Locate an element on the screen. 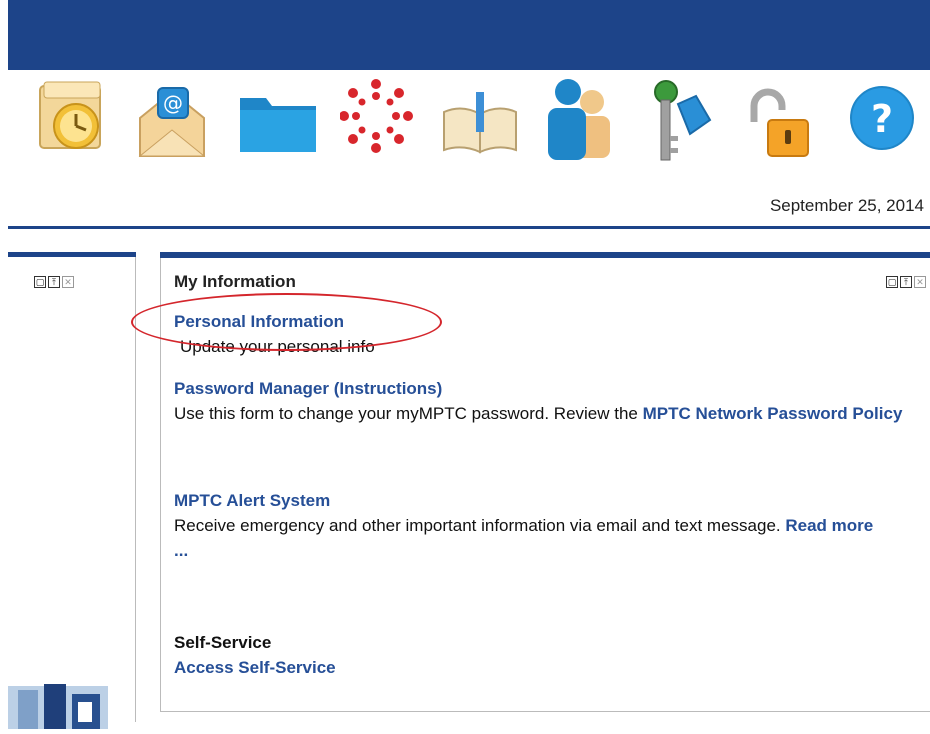  current-date: September 25, 2014 is located at coordinates (846, 205).